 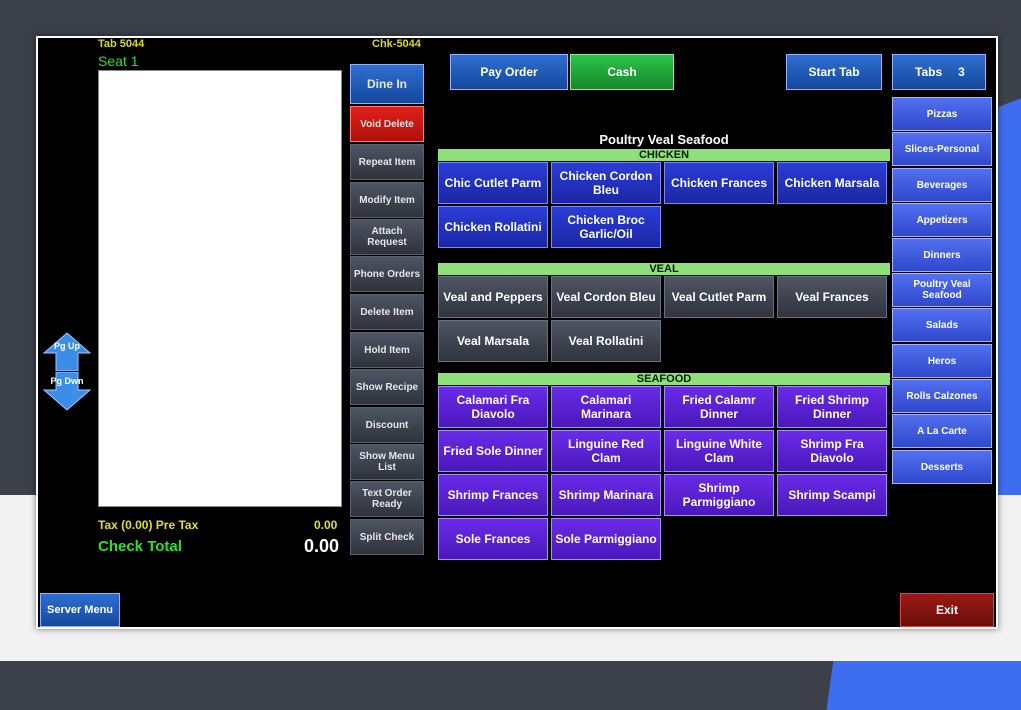 What do you see at coordinates (664, 139) in the screenshot?
I see `menu-title: Poultry Veal Seafood` at bounding box center [664, 139].